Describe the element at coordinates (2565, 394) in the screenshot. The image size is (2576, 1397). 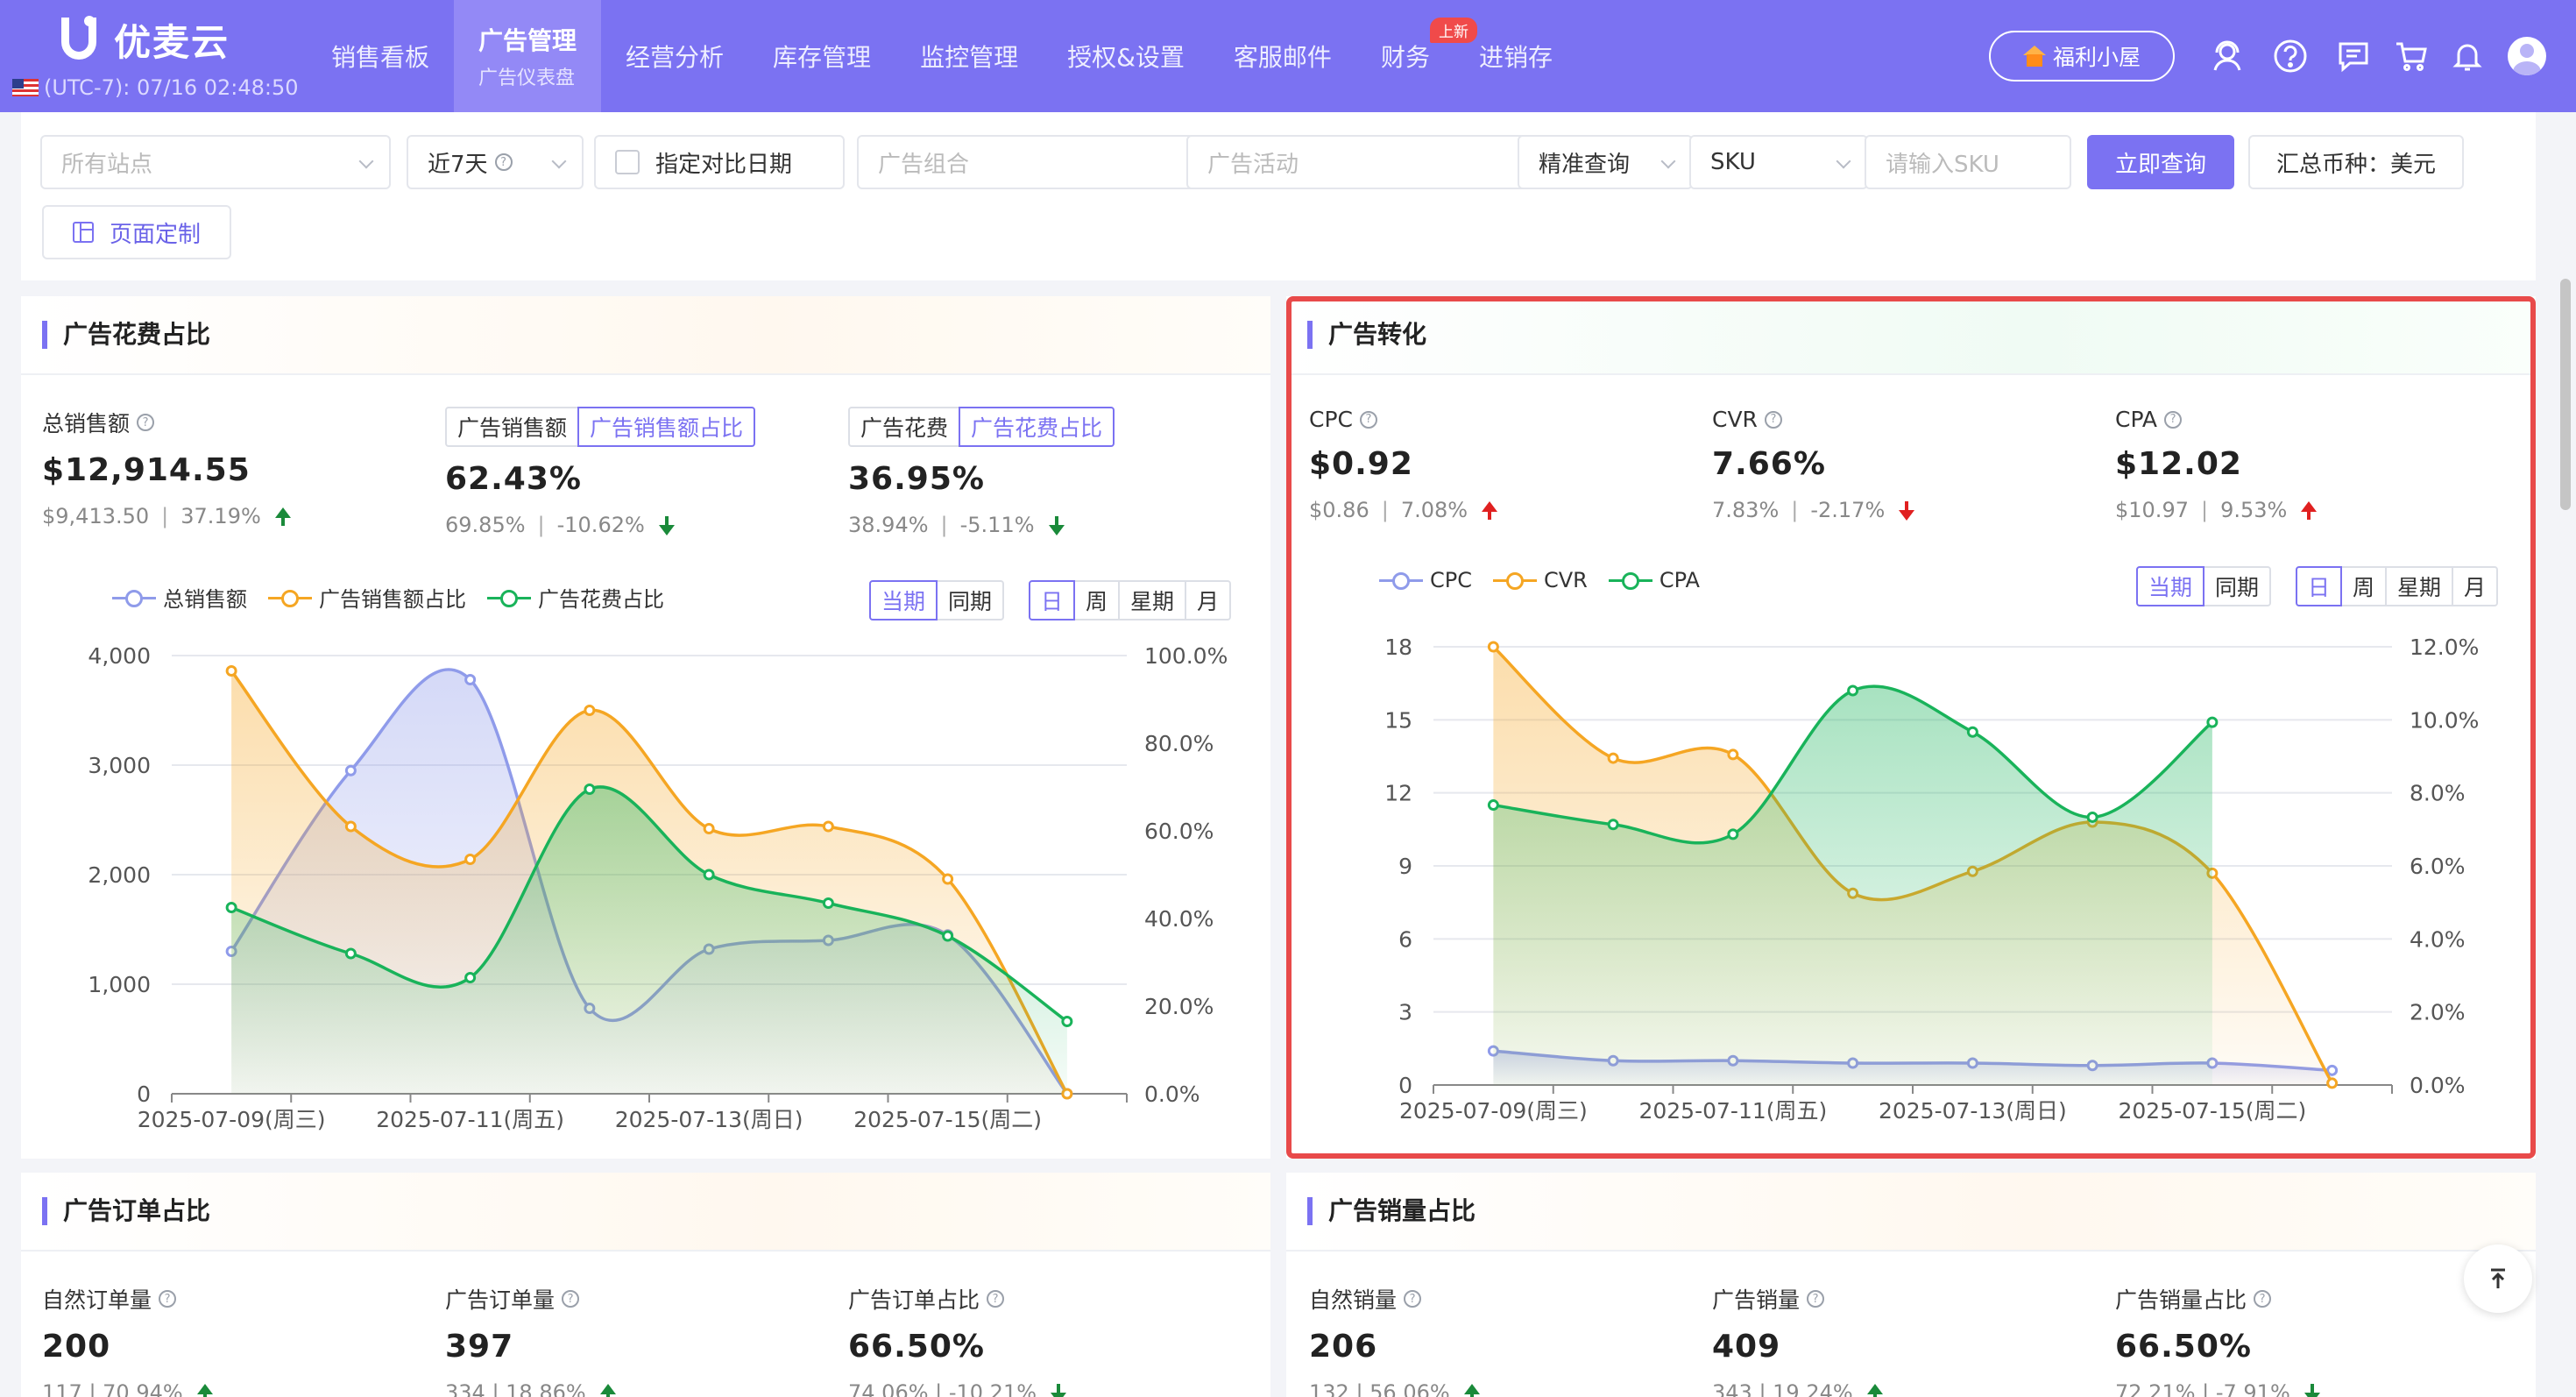
I see `scrollbar-thumb` at that location.